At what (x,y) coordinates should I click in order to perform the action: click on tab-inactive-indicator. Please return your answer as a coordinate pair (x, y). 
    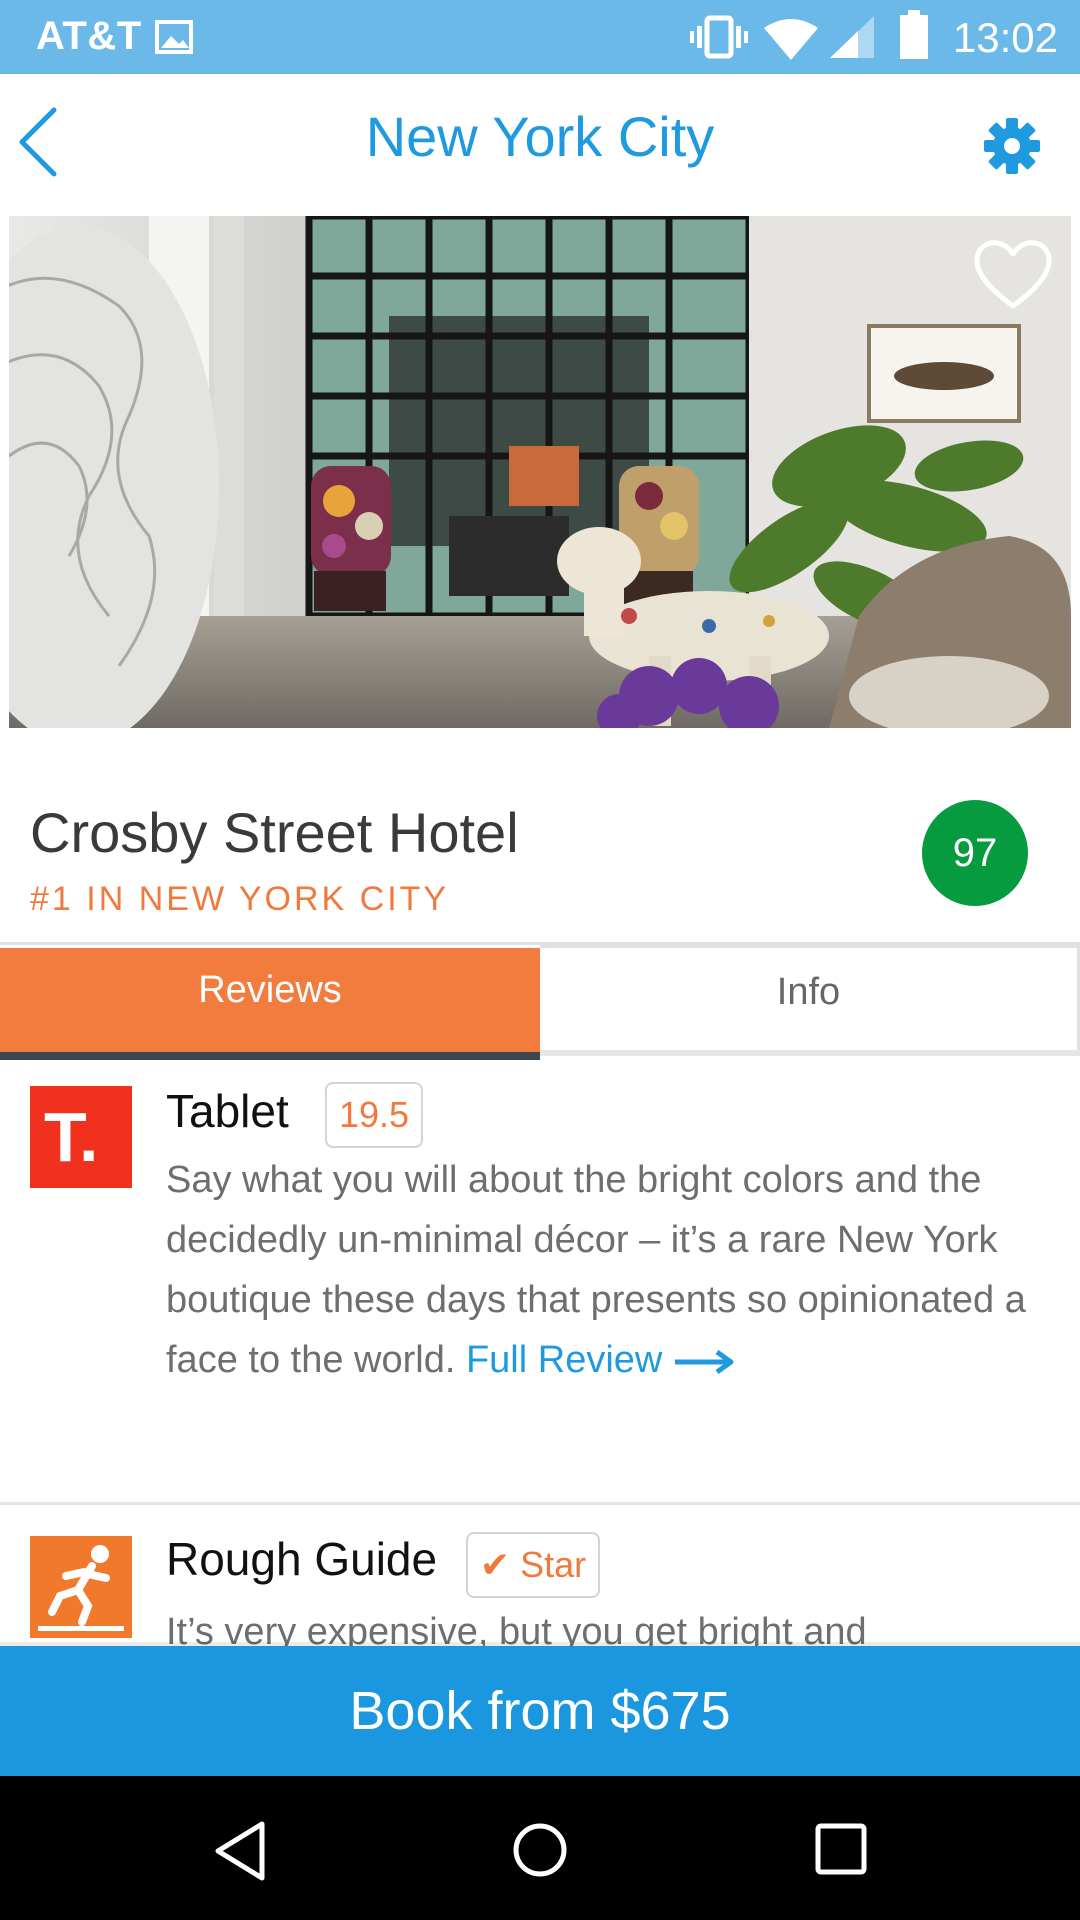
    Looking at the image, I should click on (810, 1053).